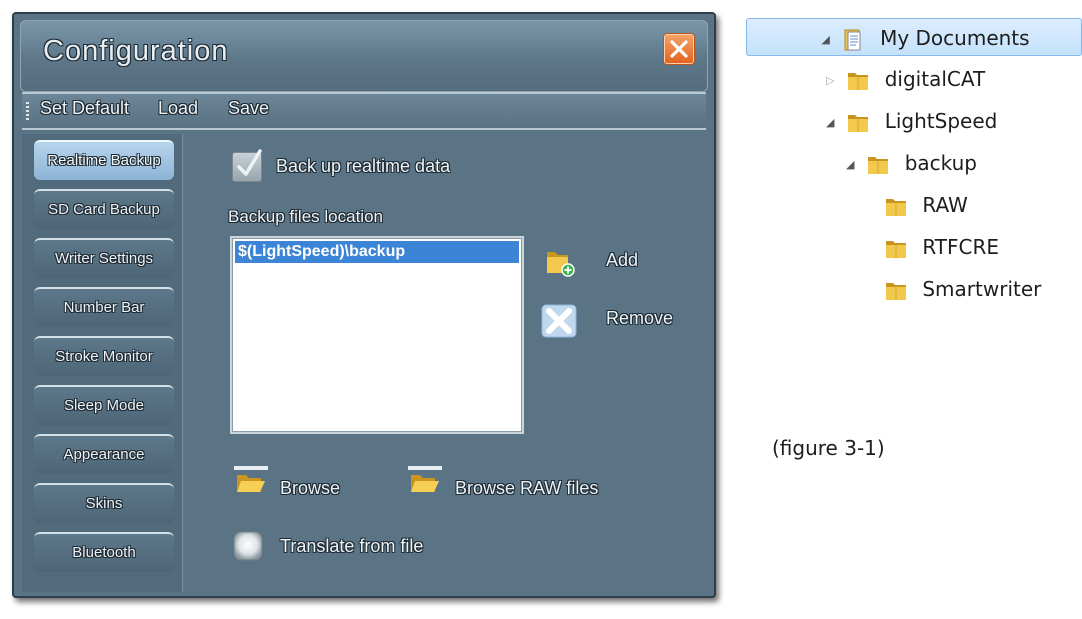 This screenshot has height=619, width=1082. Describe the element at coordinates (84, 108) in the screenshot. I see `menu-set-default: Set Default` at that location.